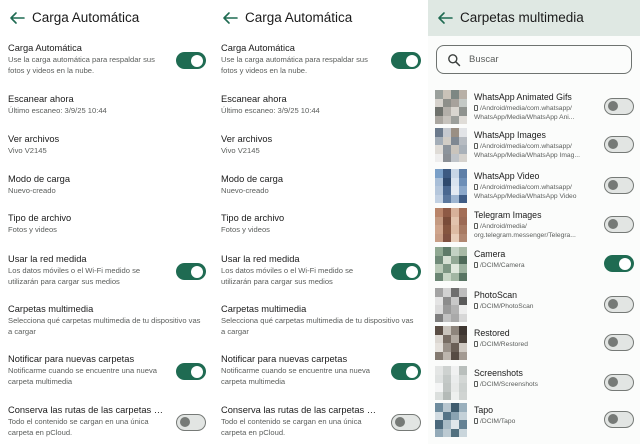 Image resolution: width=640 pixels, height=444 pixels. Describe the element at coordinates (509, 384) in the screenshot. I see `folder-path-text: /DCIM/Screenshots` at that location.